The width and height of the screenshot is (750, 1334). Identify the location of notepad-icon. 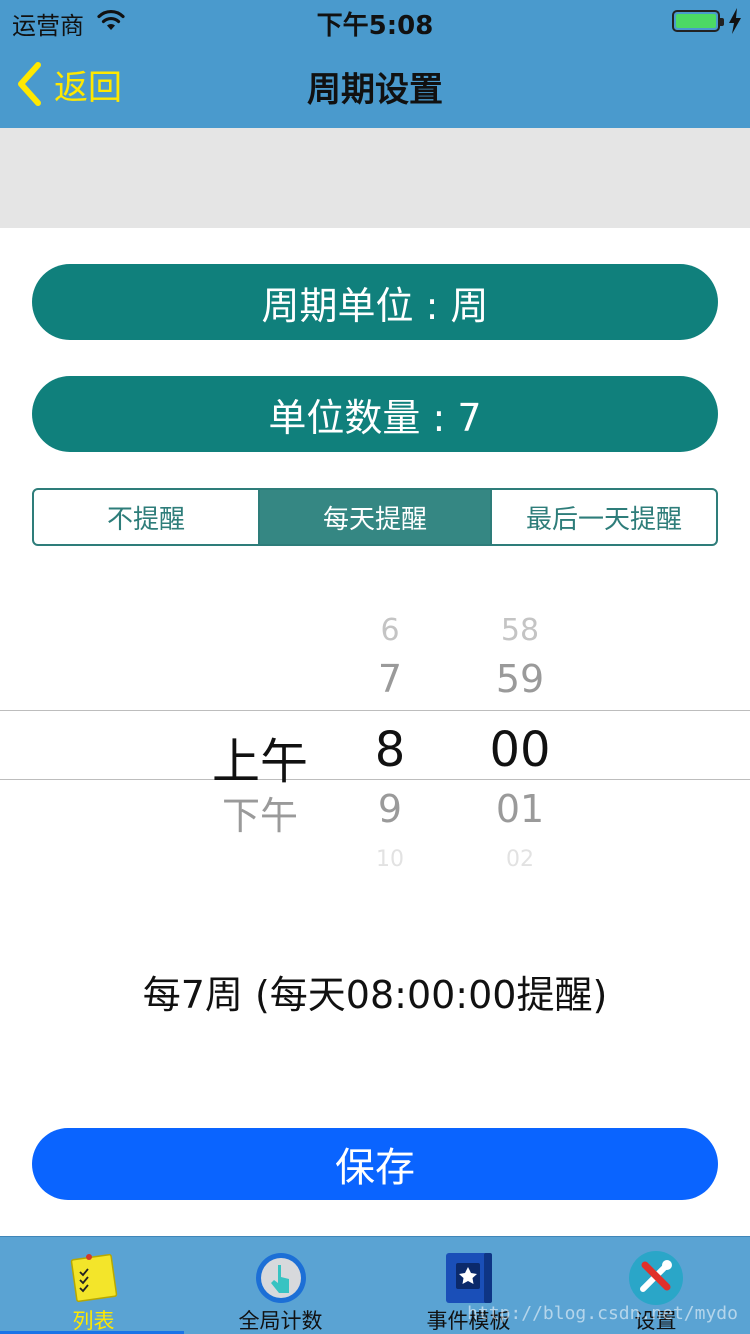
(93, 1278).